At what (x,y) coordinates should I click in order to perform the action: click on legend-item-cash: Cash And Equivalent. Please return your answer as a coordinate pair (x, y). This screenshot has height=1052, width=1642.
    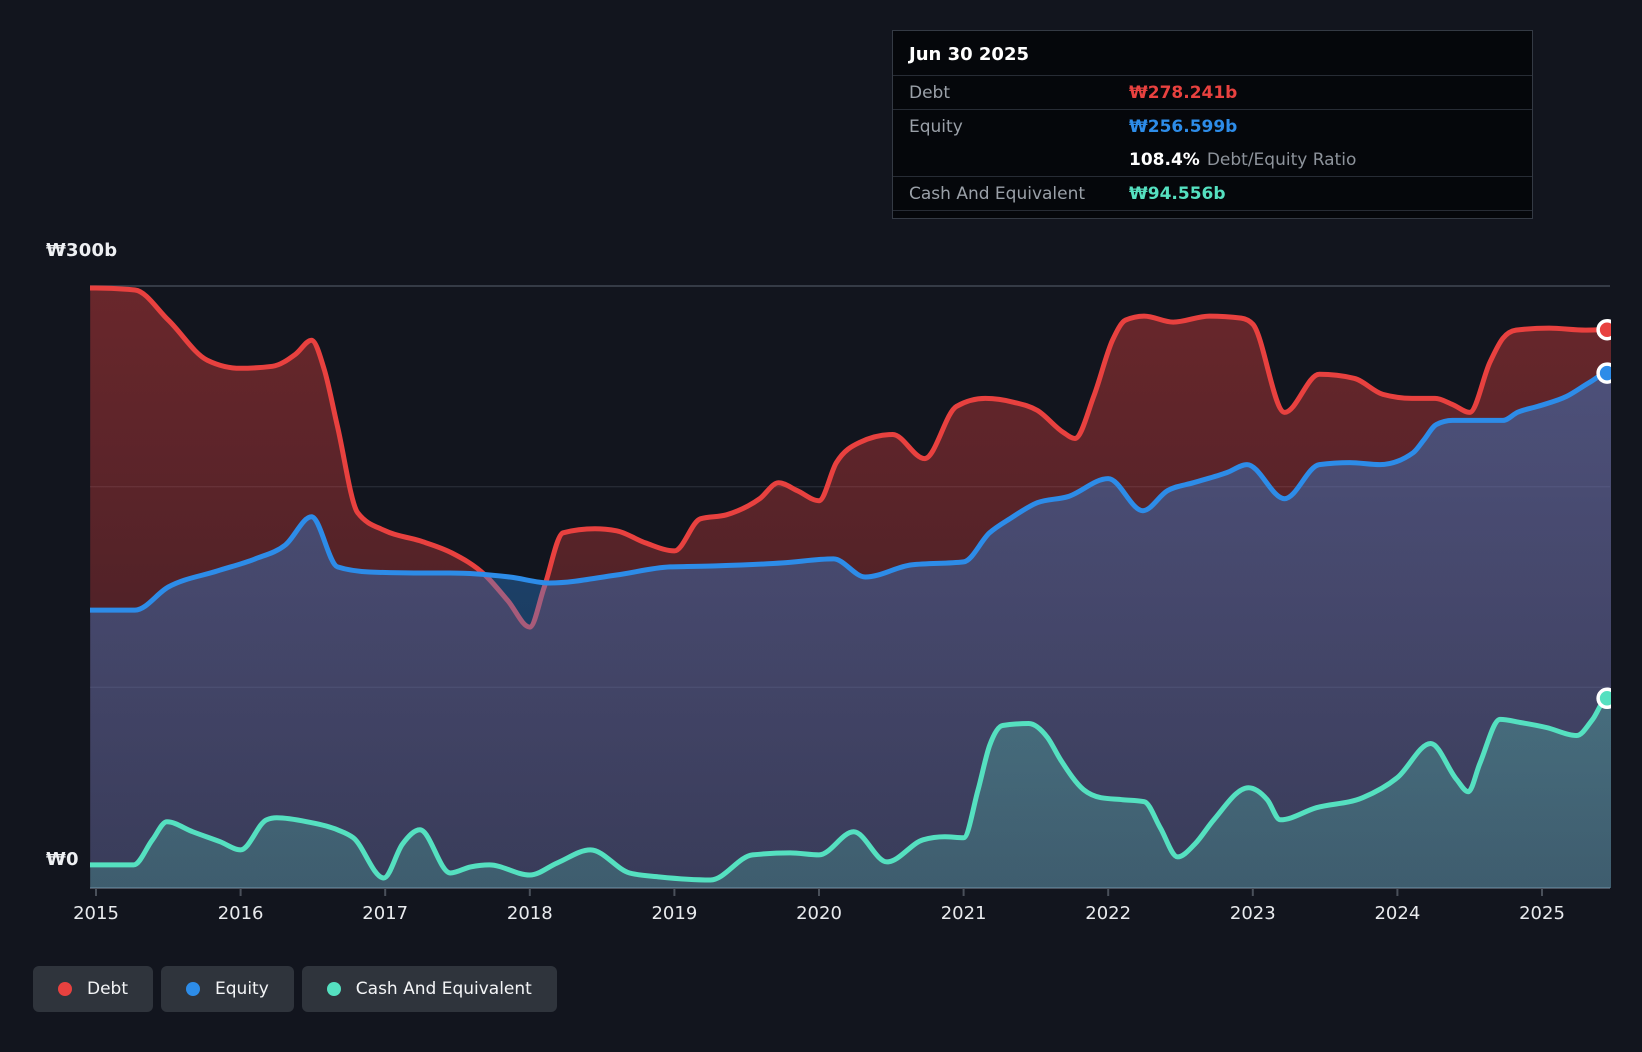
    Looking at the image, I should click on (429, 989).